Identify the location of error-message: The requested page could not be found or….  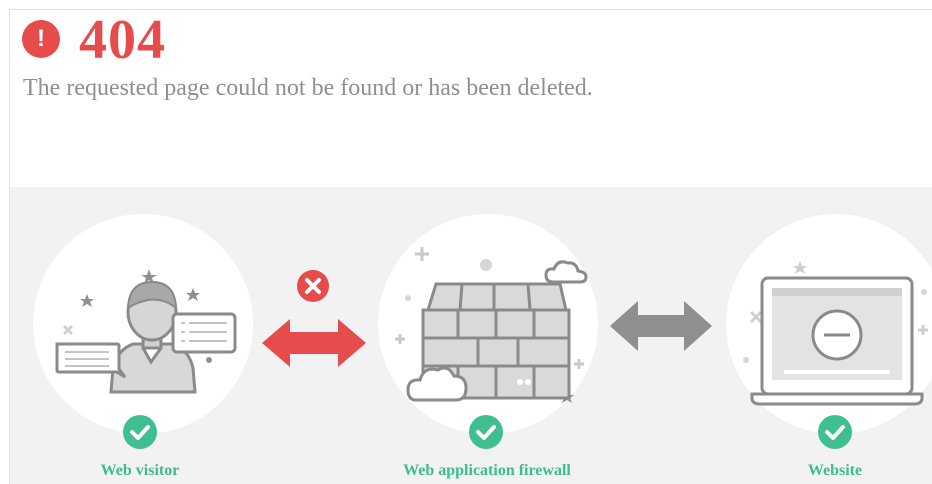
(308, 88).